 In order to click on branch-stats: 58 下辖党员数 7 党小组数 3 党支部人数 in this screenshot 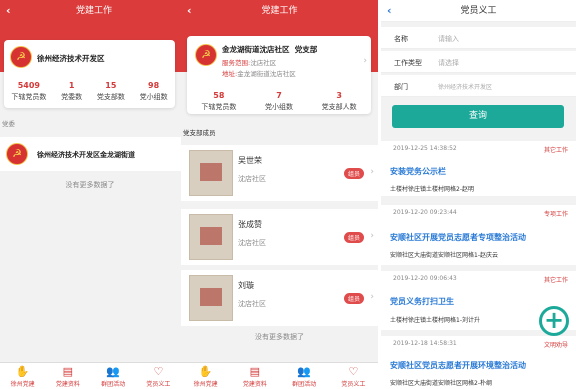, I will do `click(279, 101)`.